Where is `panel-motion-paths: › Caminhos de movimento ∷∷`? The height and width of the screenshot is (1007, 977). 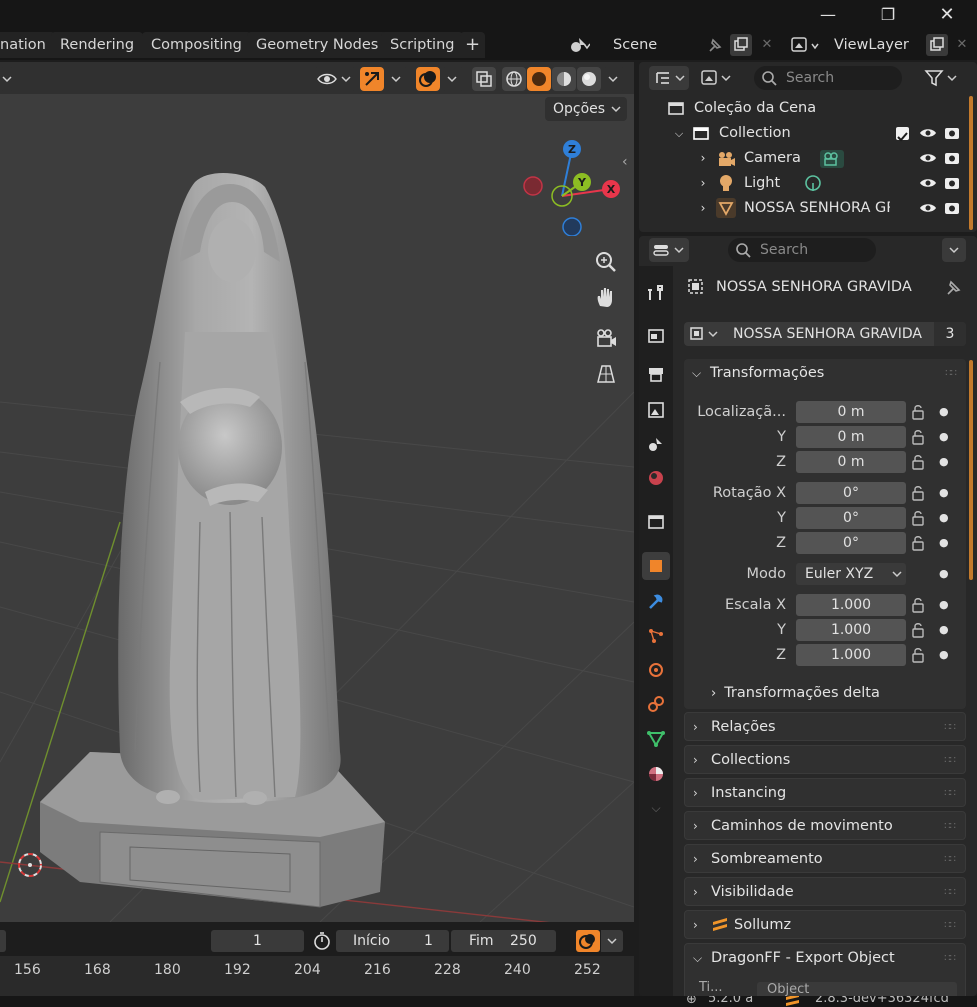 panel-motion-paths: › Caminhos de movimento ∷∷ is located at coordinates (825, 825).